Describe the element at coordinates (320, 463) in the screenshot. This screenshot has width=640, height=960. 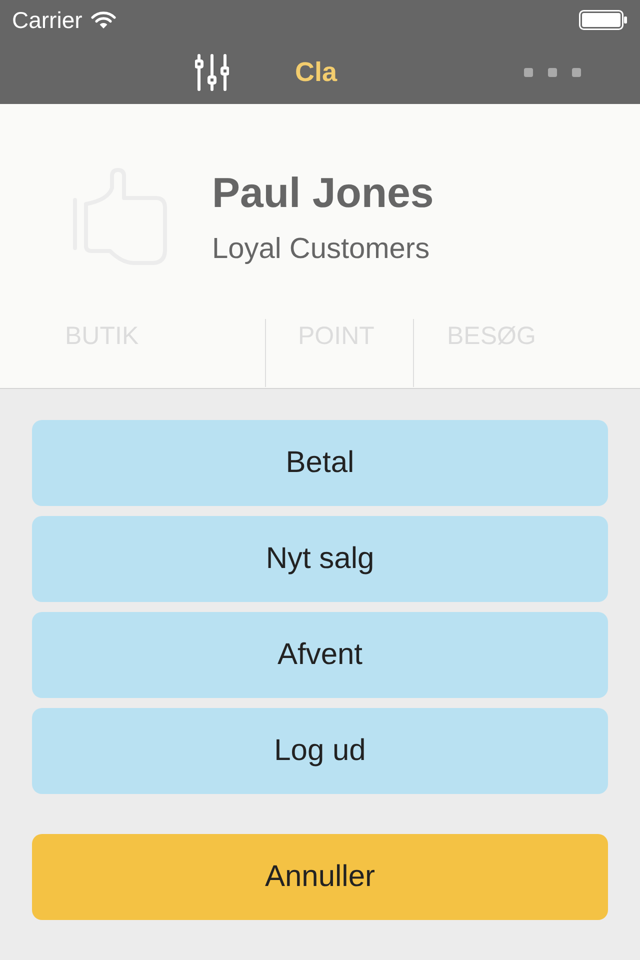
I see `action-button: Betal` at that location.